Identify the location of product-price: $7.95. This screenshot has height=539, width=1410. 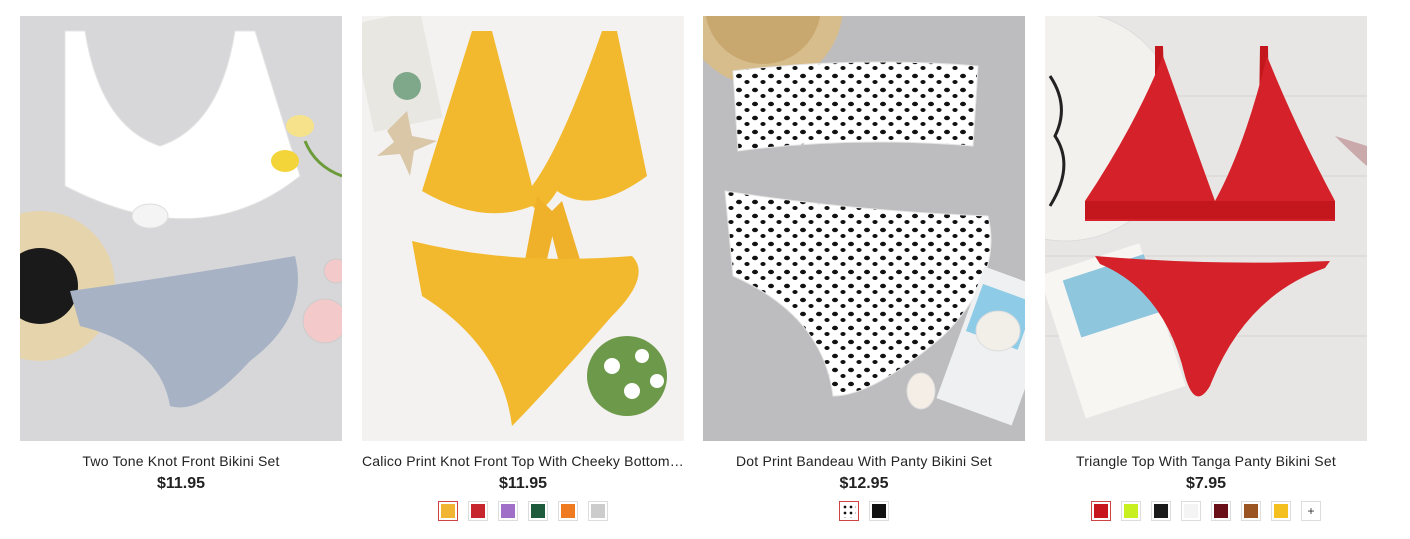
(1206, 483).